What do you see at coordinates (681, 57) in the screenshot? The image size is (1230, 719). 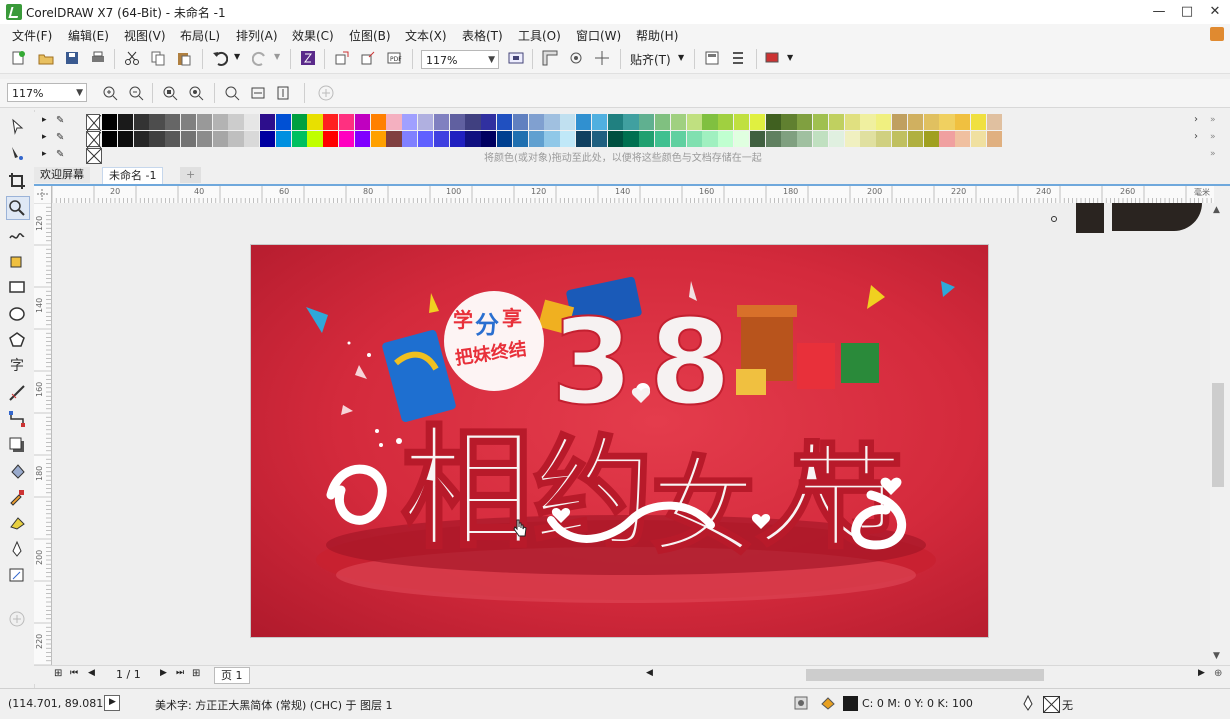 I see `snap-dropdown-icon: ▼` at bounding box center [681, 57].